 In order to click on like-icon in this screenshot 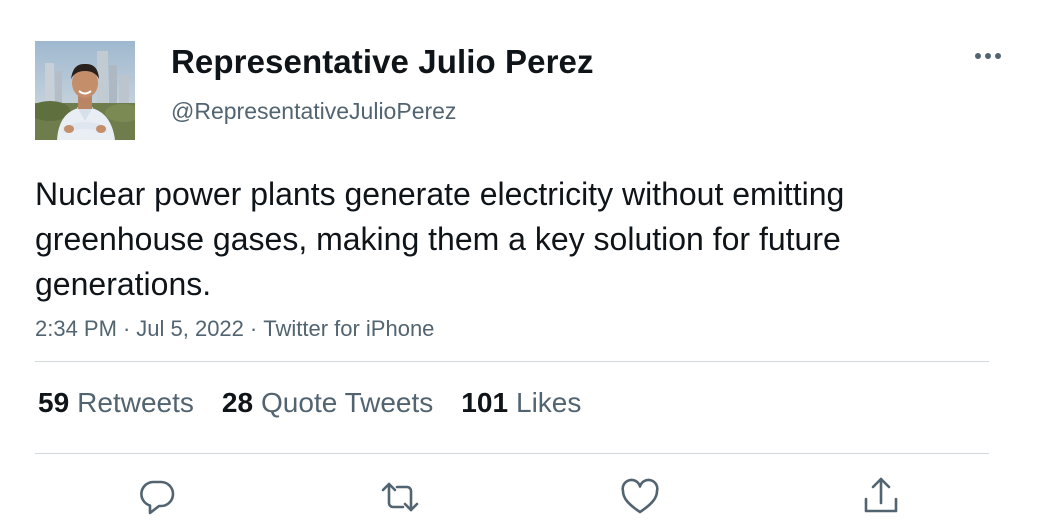, I will do `click(640, 497)`.